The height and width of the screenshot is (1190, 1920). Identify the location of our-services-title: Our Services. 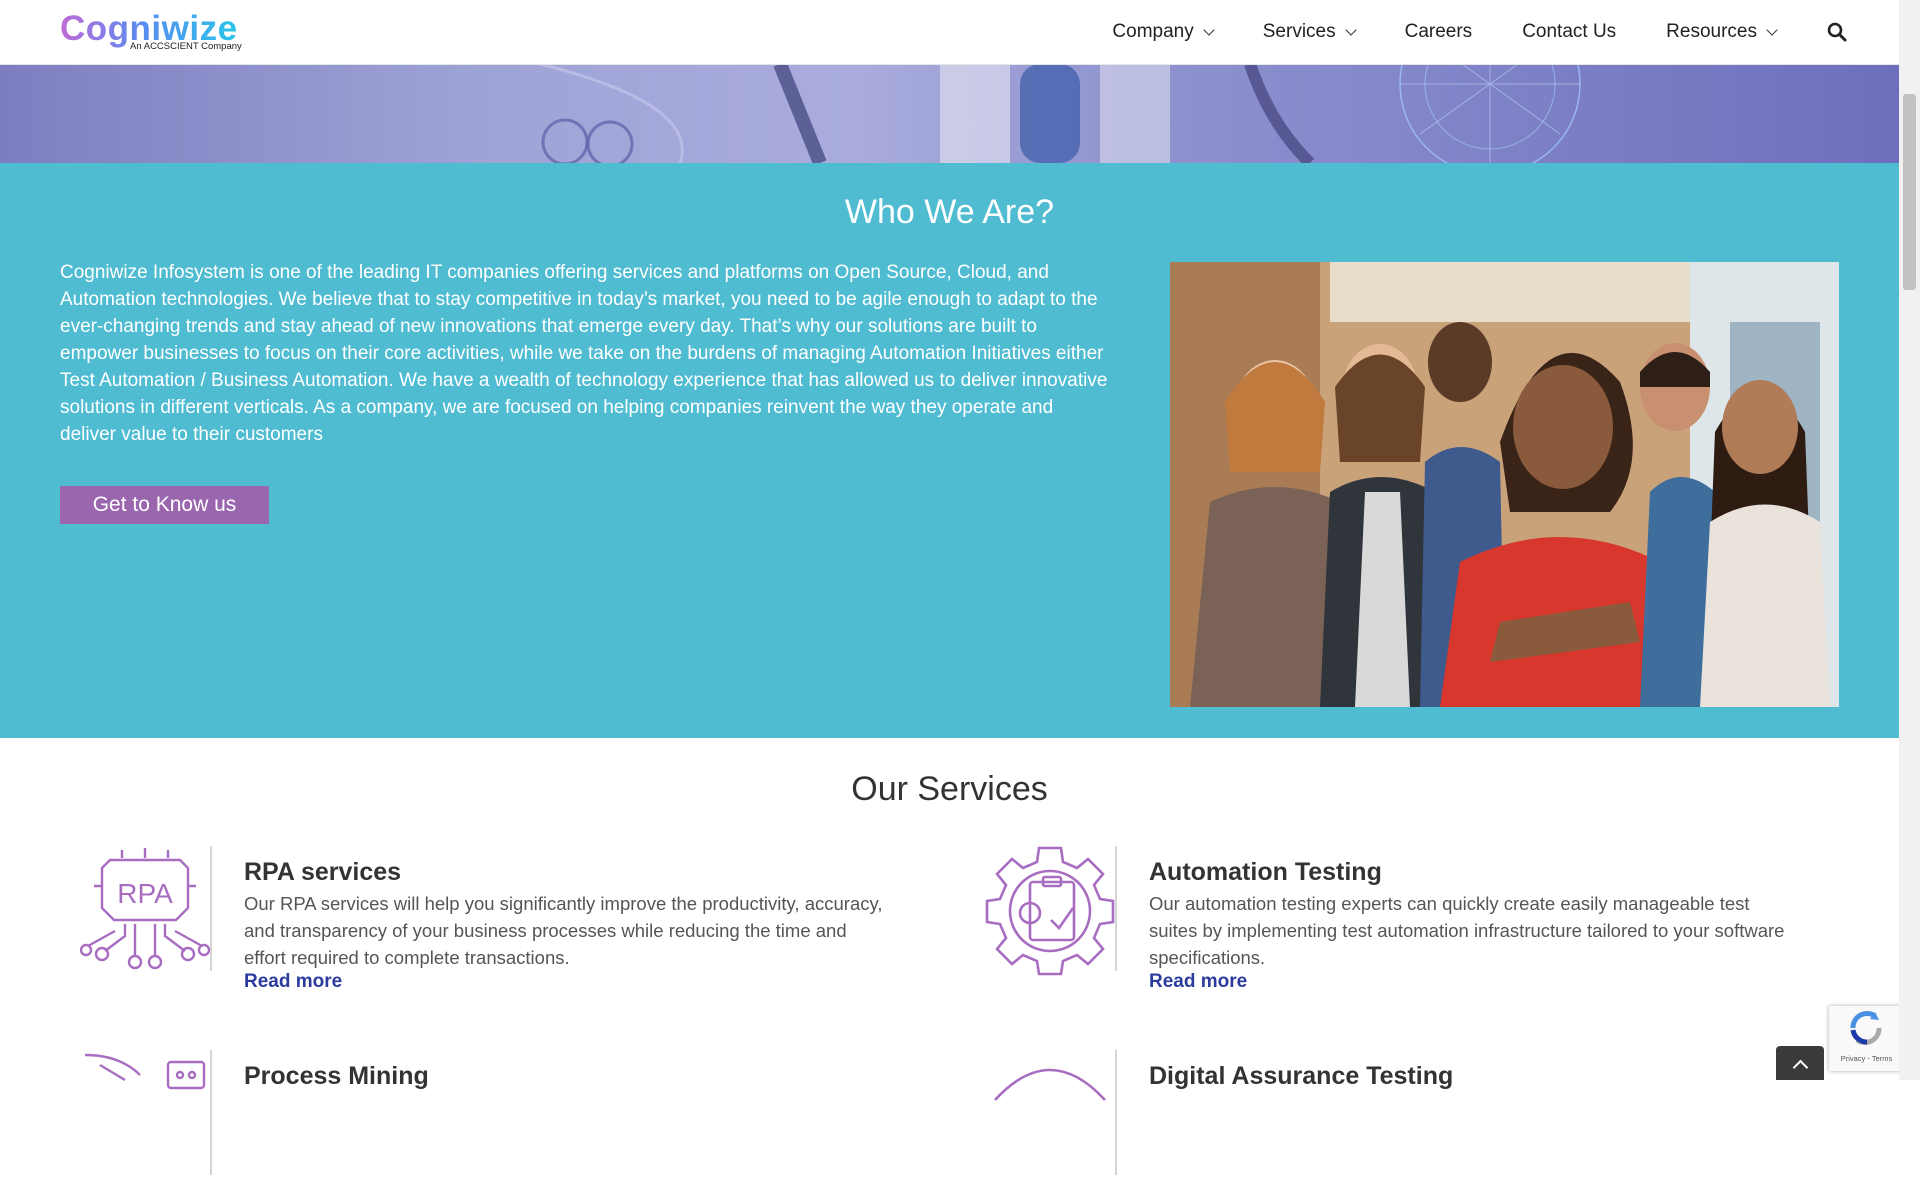
(949, 789).